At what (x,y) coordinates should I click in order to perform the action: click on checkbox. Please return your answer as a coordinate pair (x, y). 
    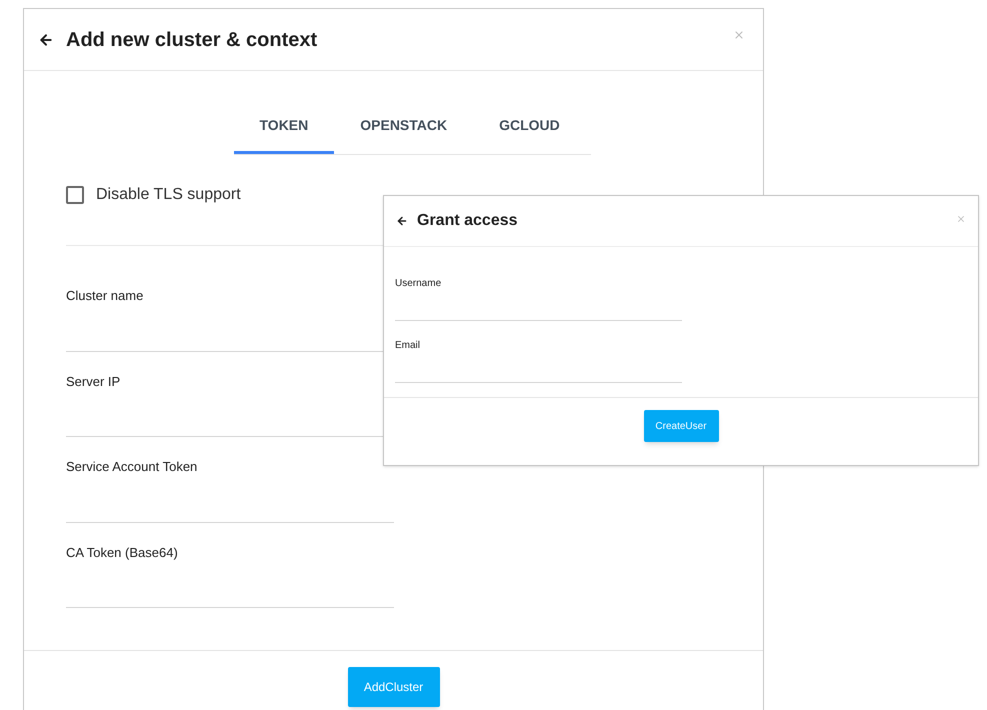
    Looking at the image, I should click on (75, 195).